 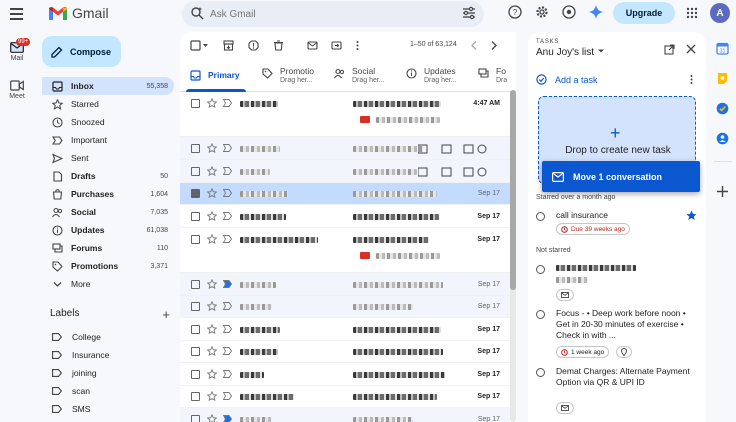 I want to click on search-options-icon, so click(x=469, y=13).